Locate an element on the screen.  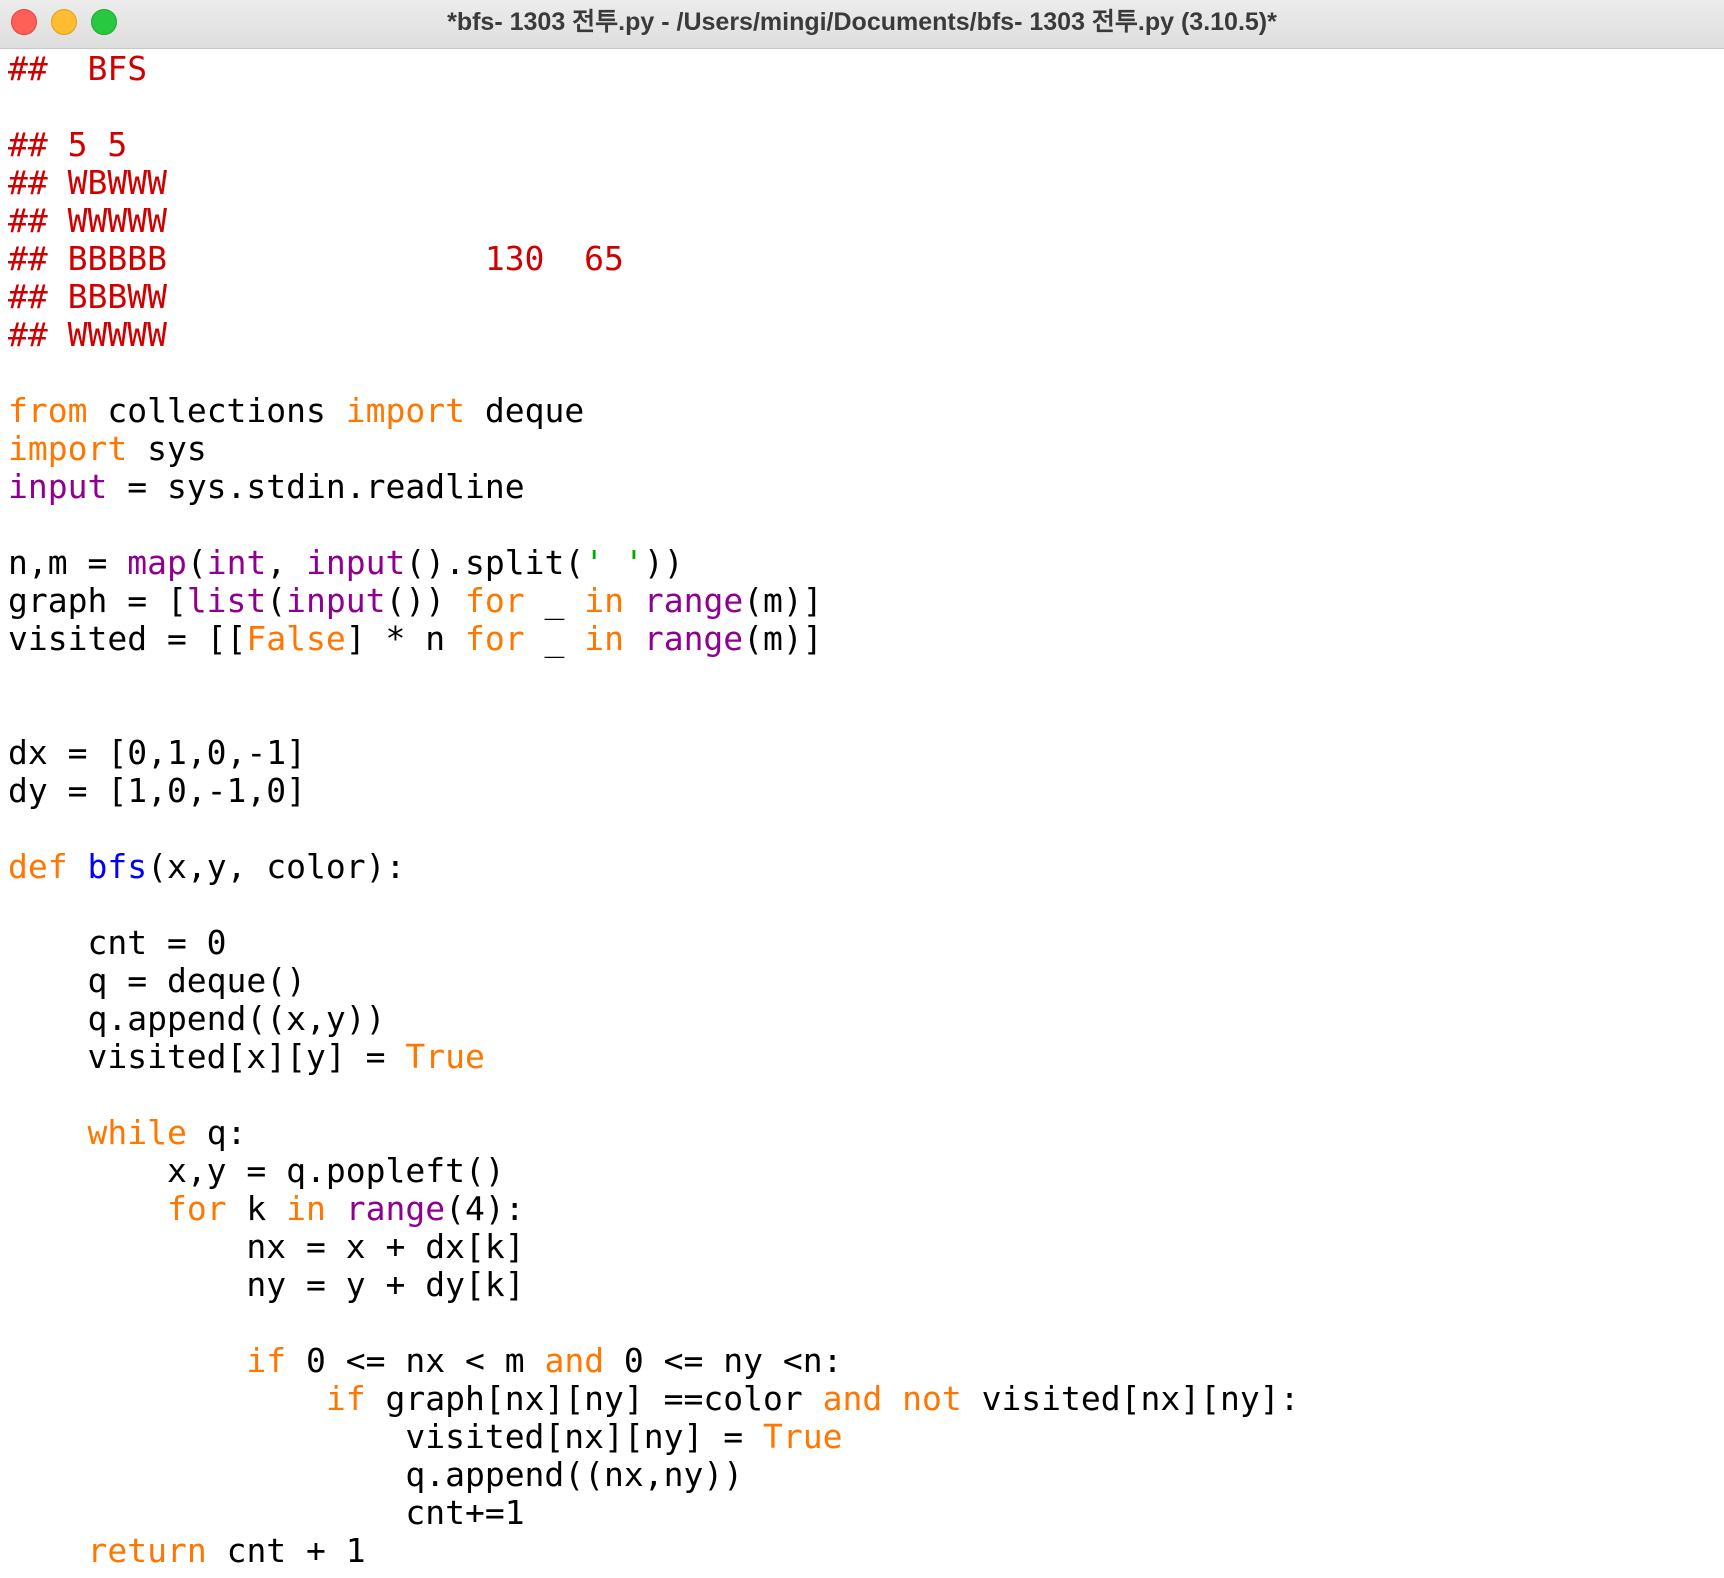
builtin-token: int is located at coordinates (236, 562).